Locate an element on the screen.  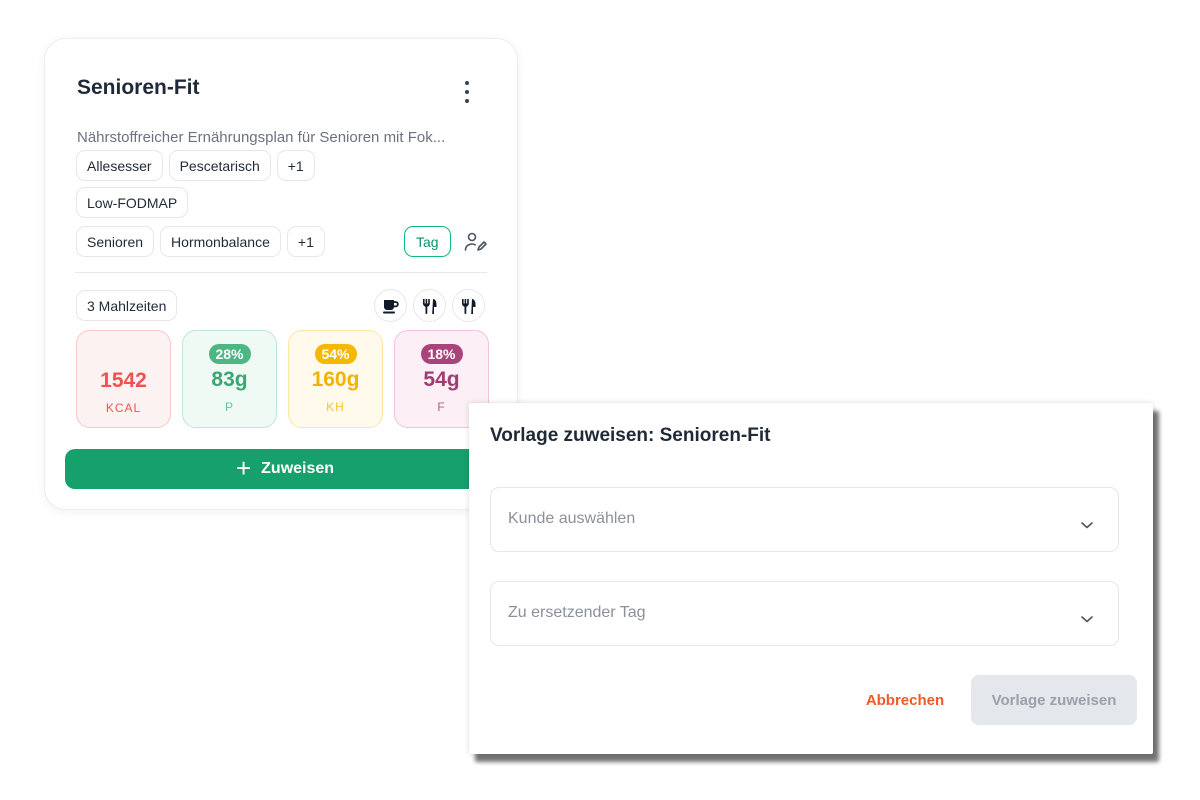
day-select-placeholder: Zu ersetzender Tag is located at coordinates (577, 612).